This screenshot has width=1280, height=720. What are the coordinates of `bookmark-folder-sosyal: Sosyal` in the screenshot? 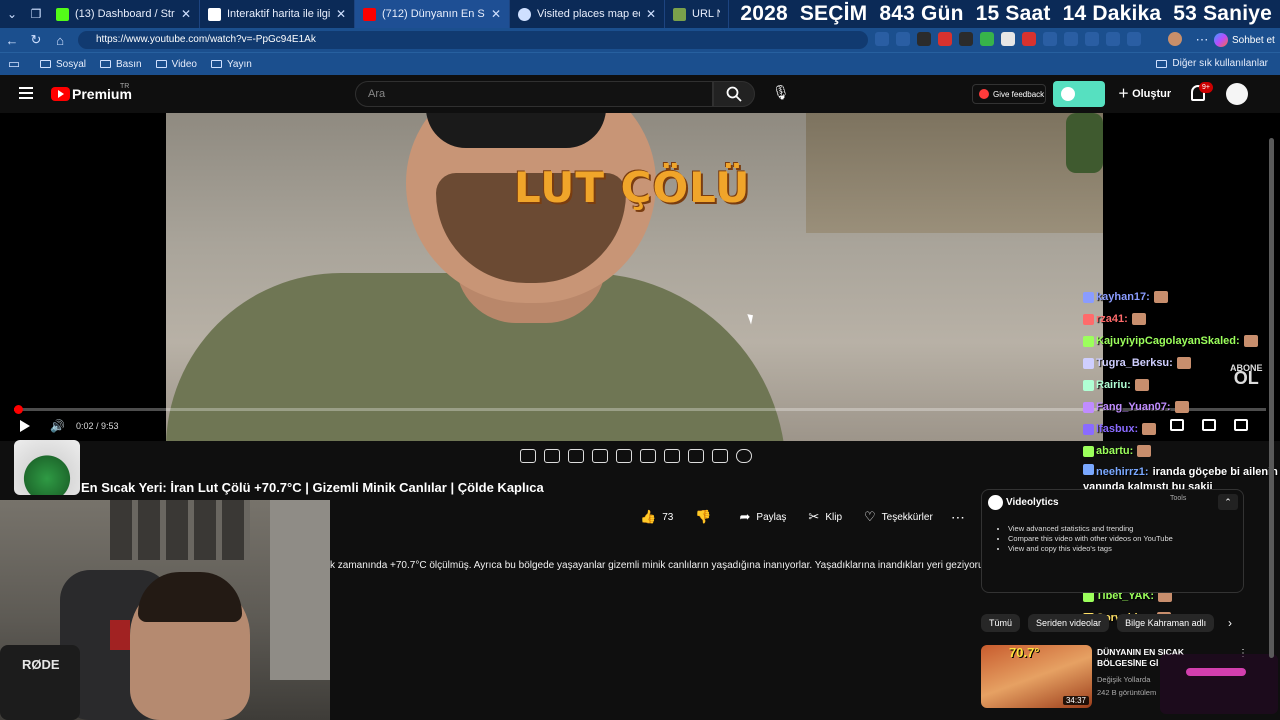 It's located at (63, 64).